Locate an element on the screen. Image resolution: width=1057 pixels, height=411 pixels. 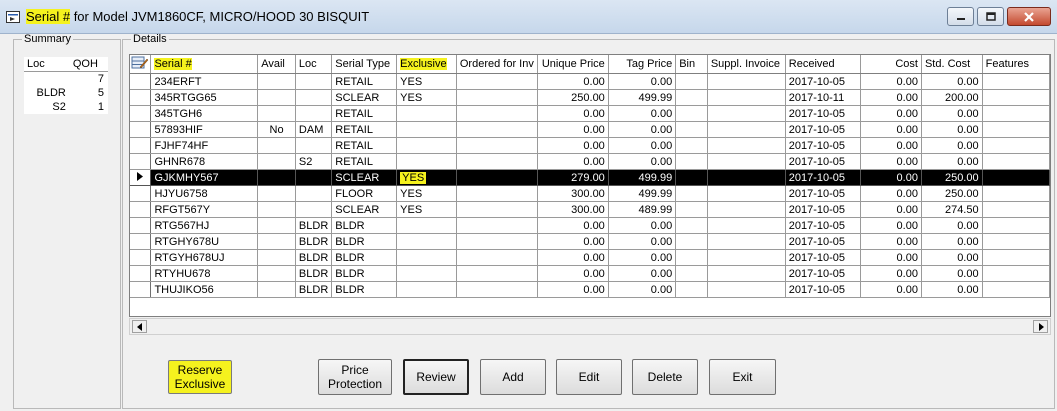
edit-grid-button is located at coordinates (141, 64).